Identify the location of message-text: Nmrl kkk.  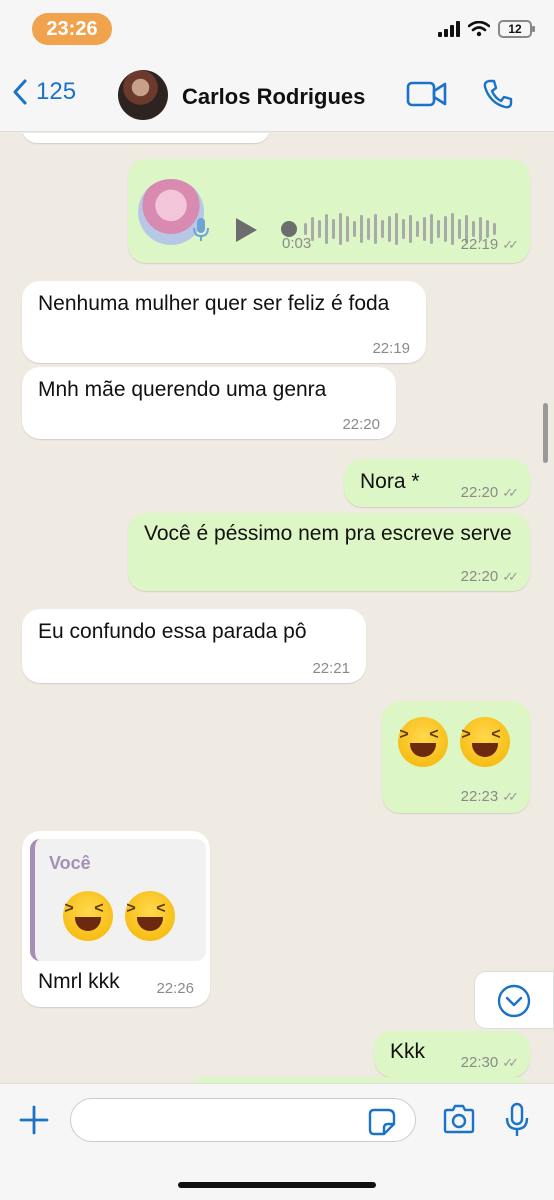
(79, 981).